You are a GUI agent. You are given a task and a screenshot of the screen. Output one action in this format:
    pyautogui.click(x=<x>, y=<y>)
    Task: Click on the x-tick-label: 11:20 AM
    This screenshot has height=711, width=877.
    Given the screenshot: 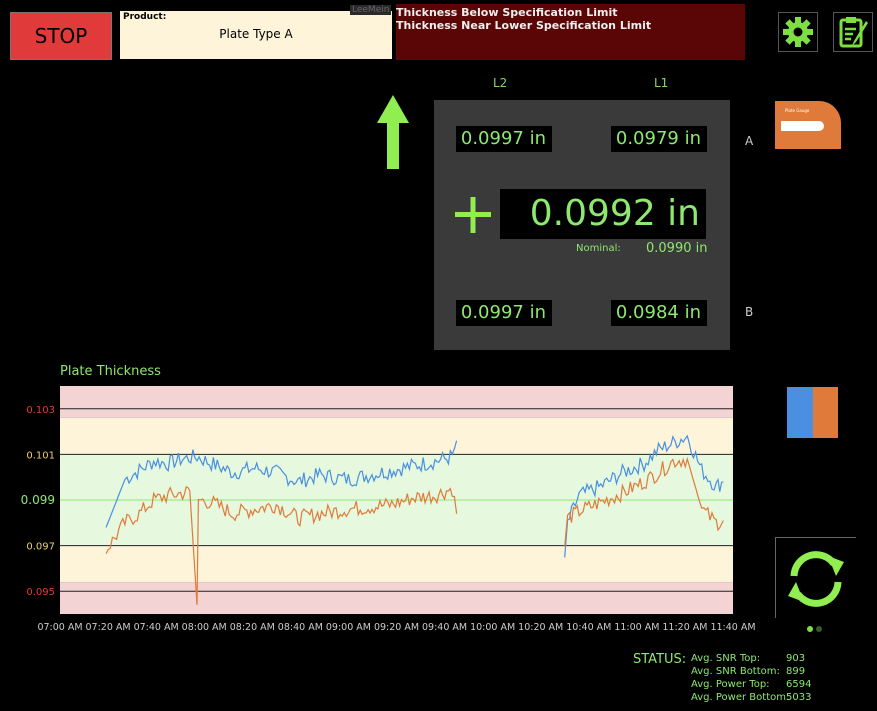 What is the action you would take?
    pyautogui.click(x=684, y=627)
    